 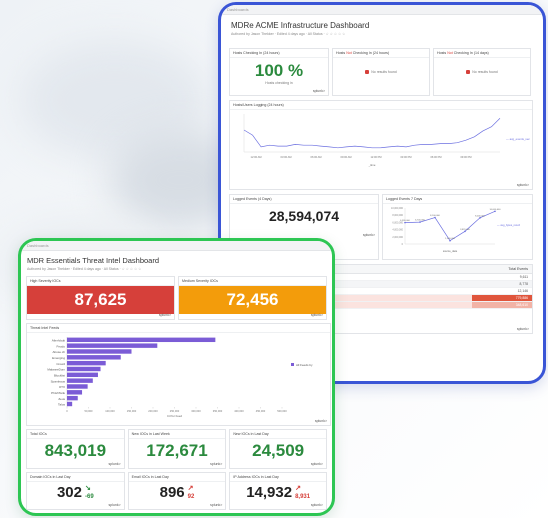 I want to click on day-iocs-value: 24,509, so click(x=278, y=450).